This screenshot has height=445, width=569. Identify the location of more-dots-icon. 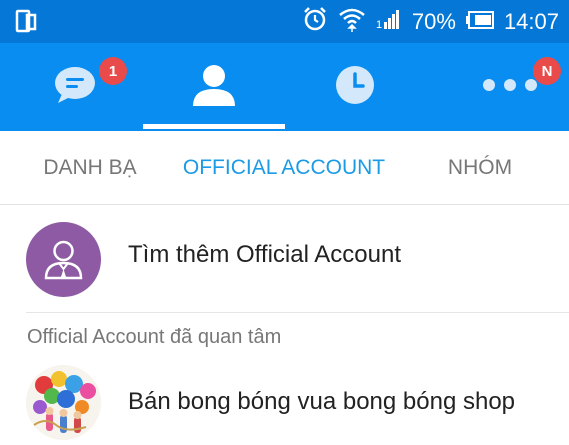
(510, 87).